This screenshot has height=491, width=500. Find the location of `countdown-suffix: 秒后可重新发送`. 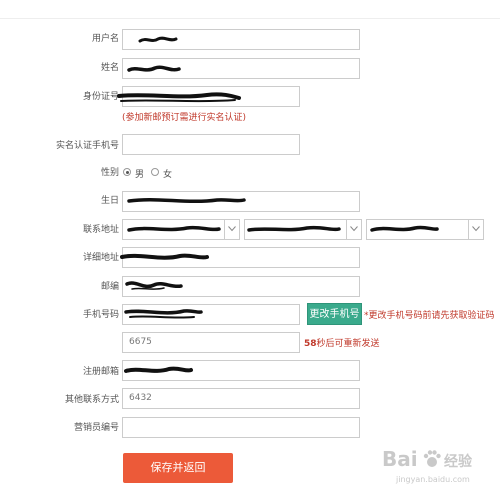

countdown-suffix: 秒后可重新发送 is located at coordinates (348, 344).